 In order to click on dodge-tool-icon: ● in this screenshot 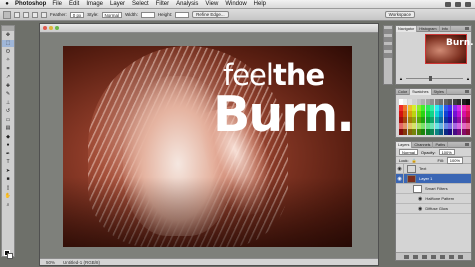, I will do `click(8, 145)`.